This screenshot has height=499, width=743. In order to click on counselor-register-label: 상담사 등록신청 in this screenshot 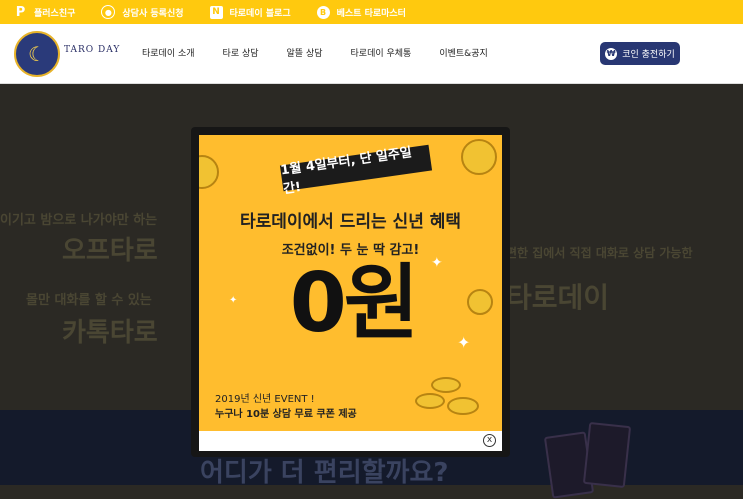, I will do `click(153, 13)`.